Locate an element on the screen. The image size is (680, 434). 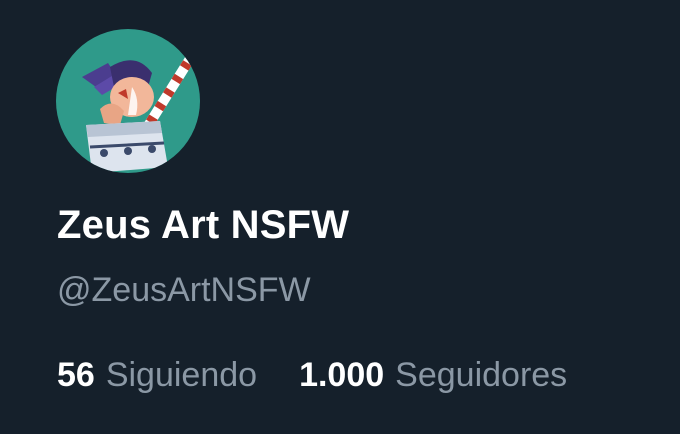
avatar-illustration-icon is located at coordinates (128, 101).